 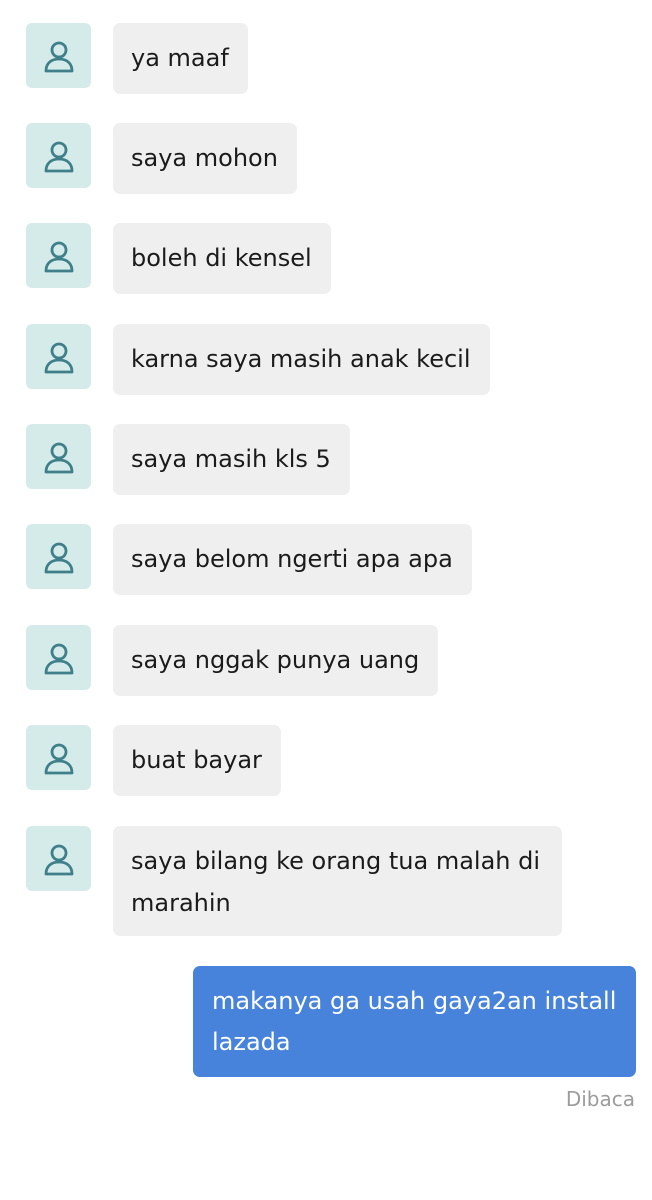 I want to click on read-status: Dibaca, so click(x=600, y=1099).